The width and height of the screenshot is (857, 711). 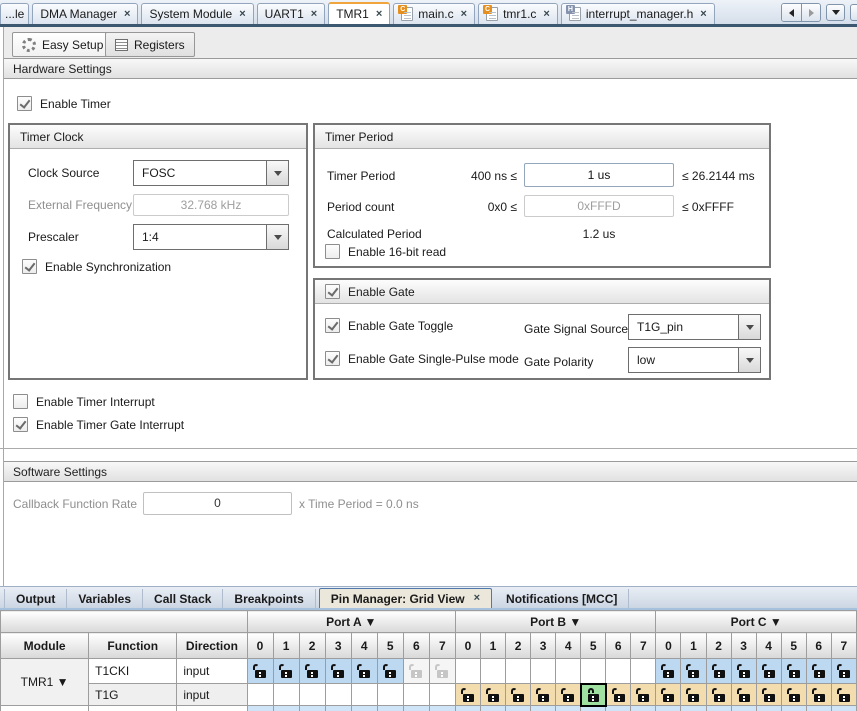 What do you see at coordinates (405, 598) in the screenshot?
I see `bottom-tab-pin-manager-grid-view: Pin Manager: Grid View ×` at bounding box center [405, 598].